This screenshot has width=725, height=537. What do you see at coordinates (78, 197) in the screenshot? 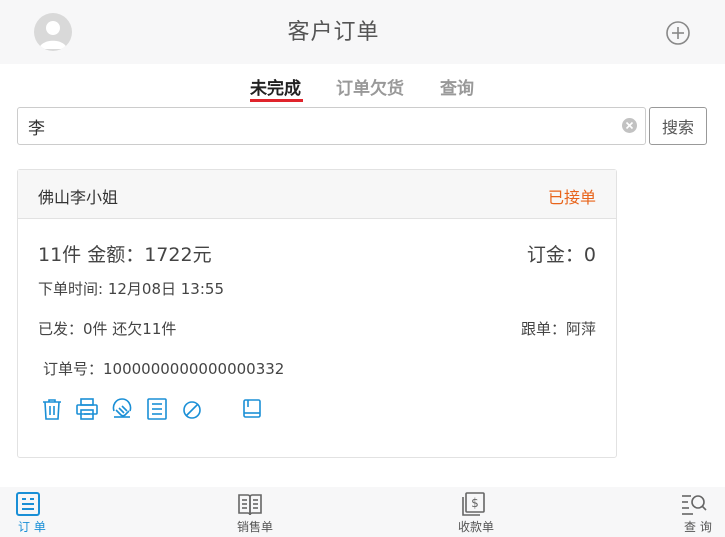
I see `customer-name: 佛山李小姐` at bounding box center [78, 197].